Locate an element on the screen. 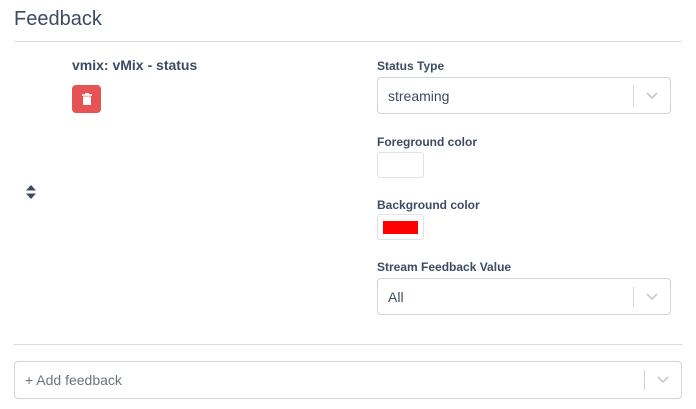  stream-feedback-value-label: Stream Feedback Value is located at coordinates (444, 267).